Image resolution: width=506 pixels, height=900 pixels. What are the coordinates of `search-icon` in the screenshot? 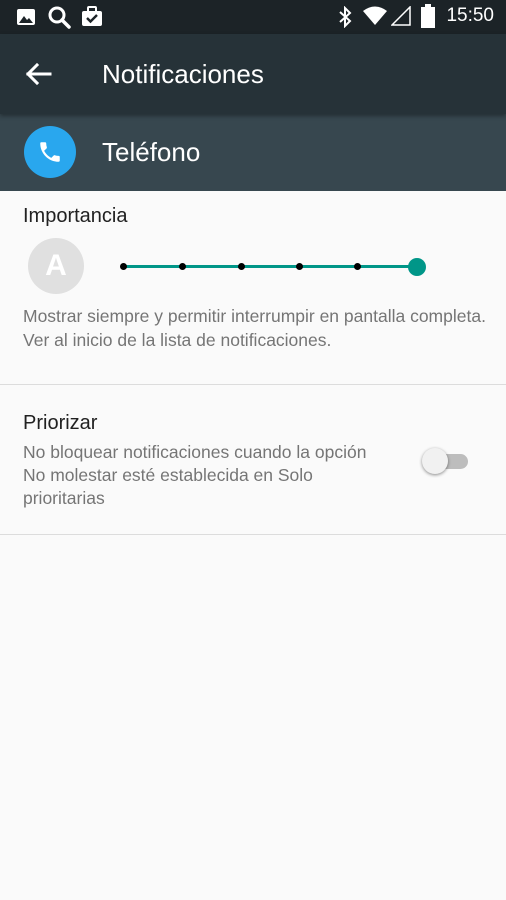 It's located at (59, 17).